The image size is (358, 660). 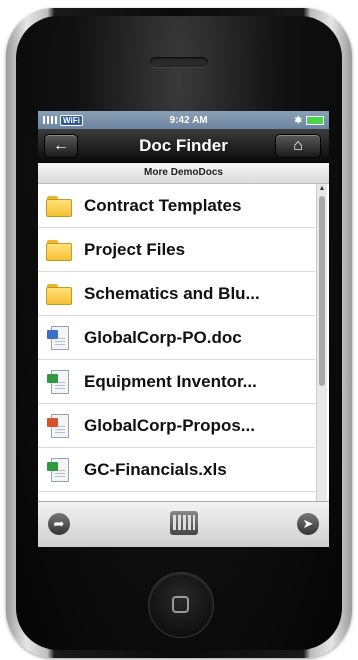 I want to click on status-bar: WiFi 9:42 AM ✱, so click(x=183, y=120).